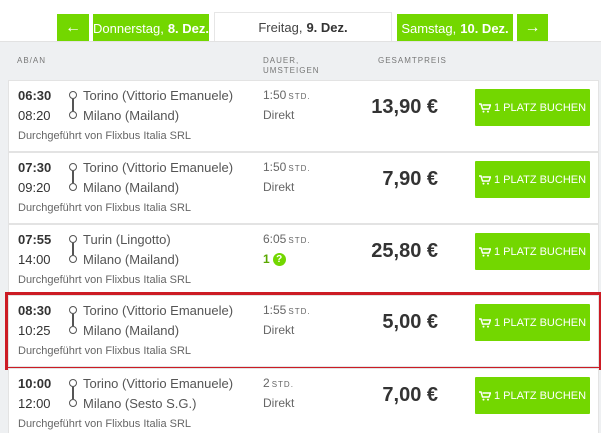 The height and width of the screenshot is (433, 601). Describe the element at coordinates (404, 107) in the screenshot. I see `price: 13,90 €` at that location.